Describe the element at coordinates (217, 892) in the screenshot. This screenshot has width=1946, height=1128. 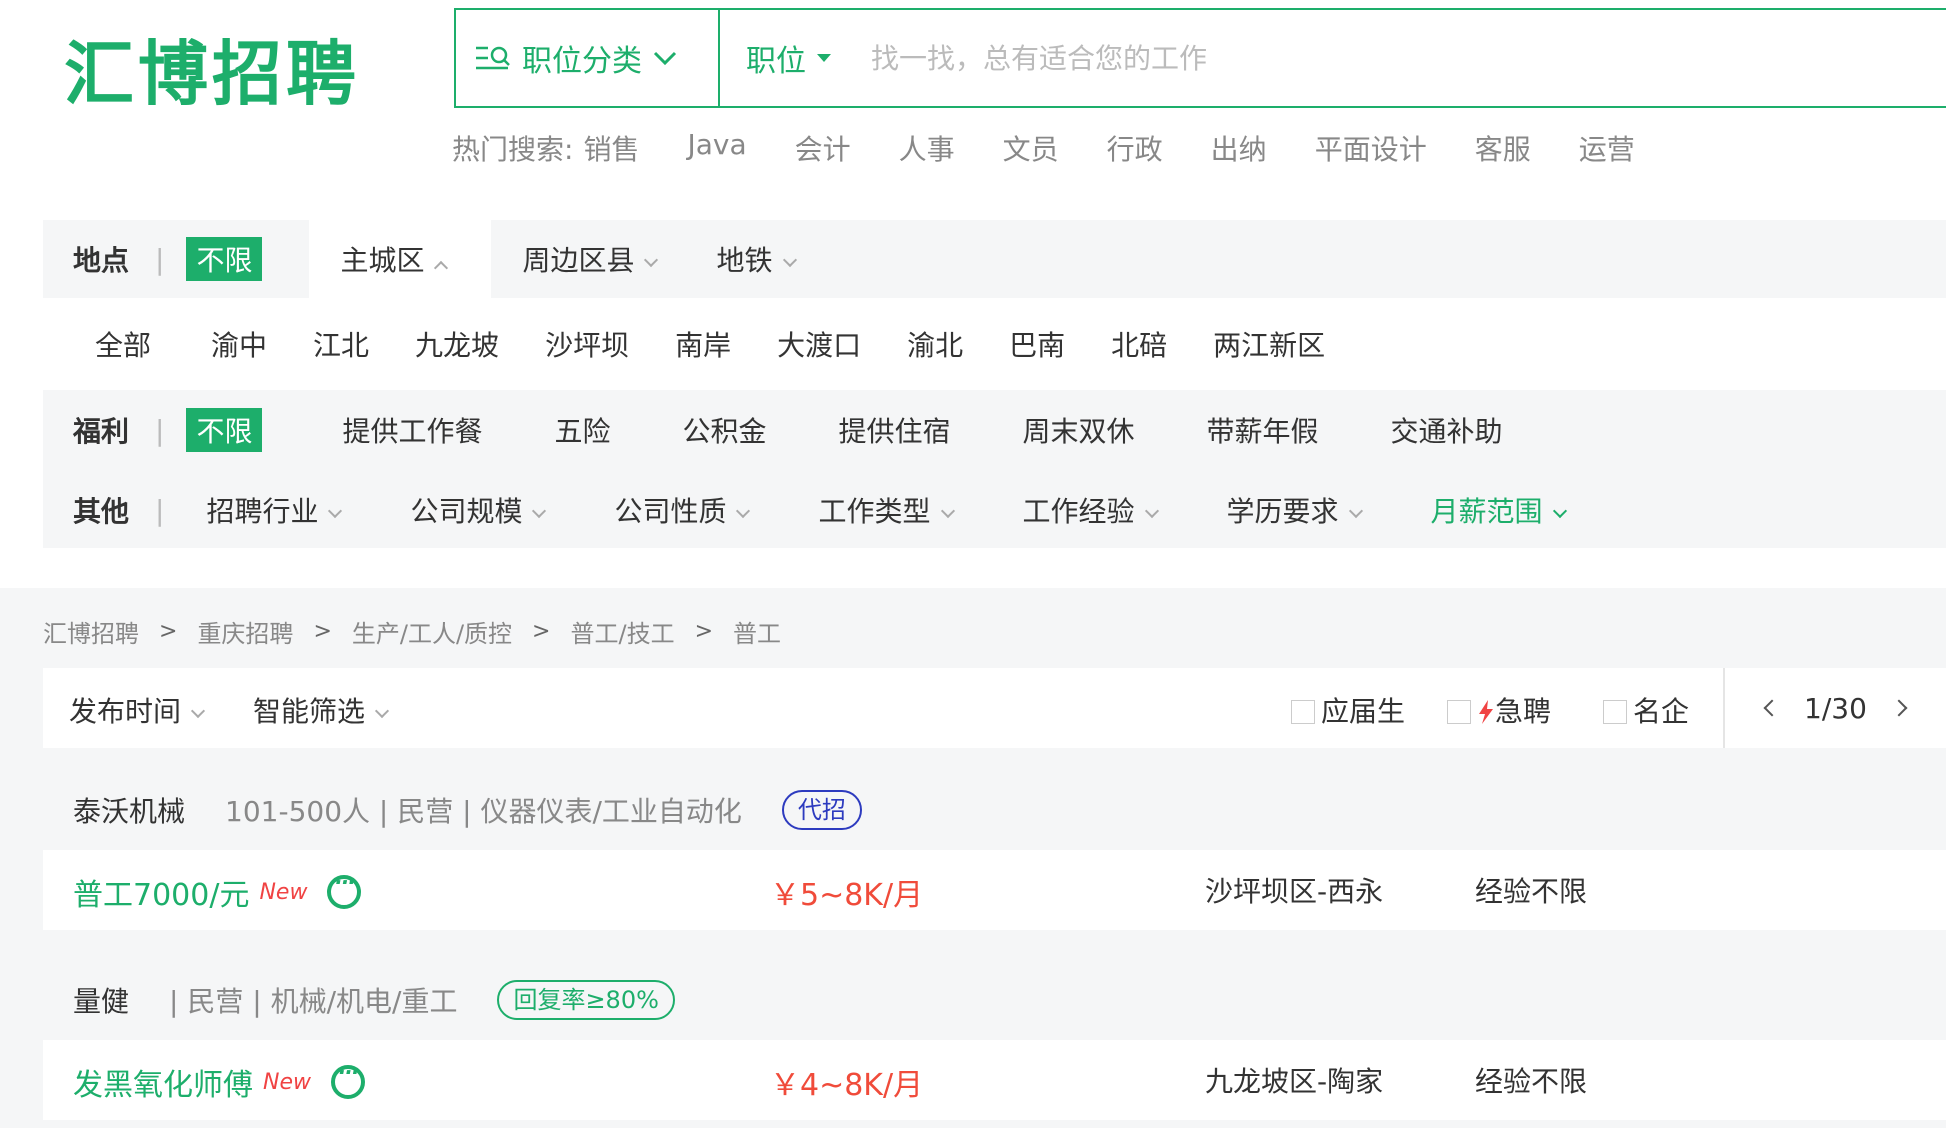
I see `job-title: 普工7000/元 New` at that location.